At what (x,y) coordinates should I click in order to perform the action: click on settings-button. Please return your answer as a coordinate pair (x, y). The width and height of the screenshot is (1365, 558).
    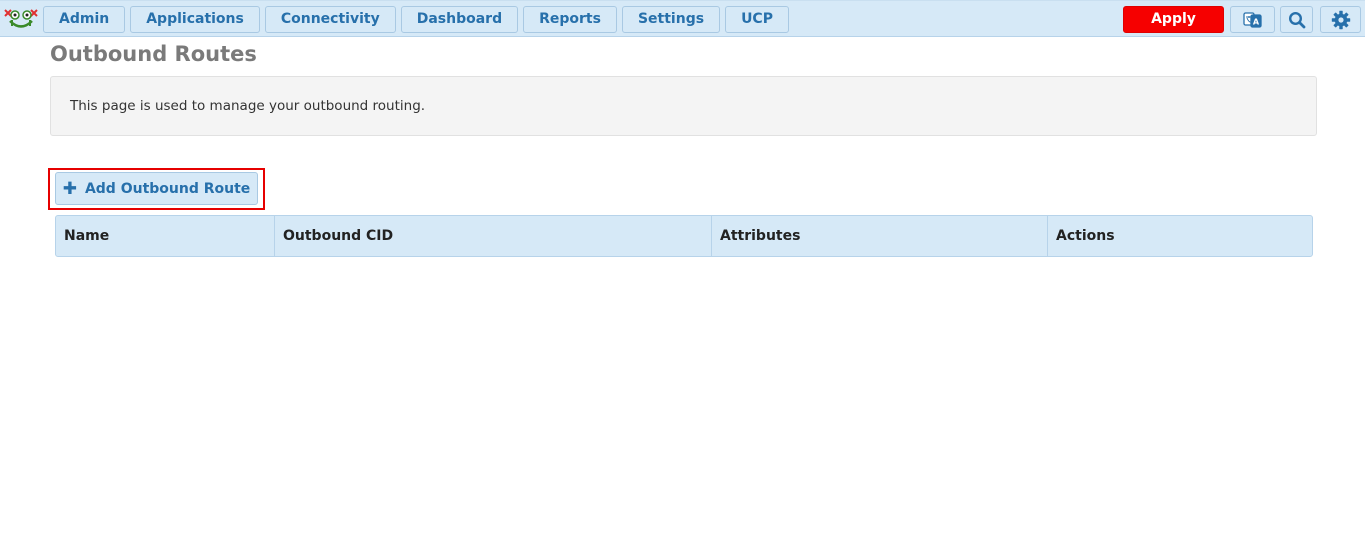
    Looking at the image, I should click on (1340, 19).